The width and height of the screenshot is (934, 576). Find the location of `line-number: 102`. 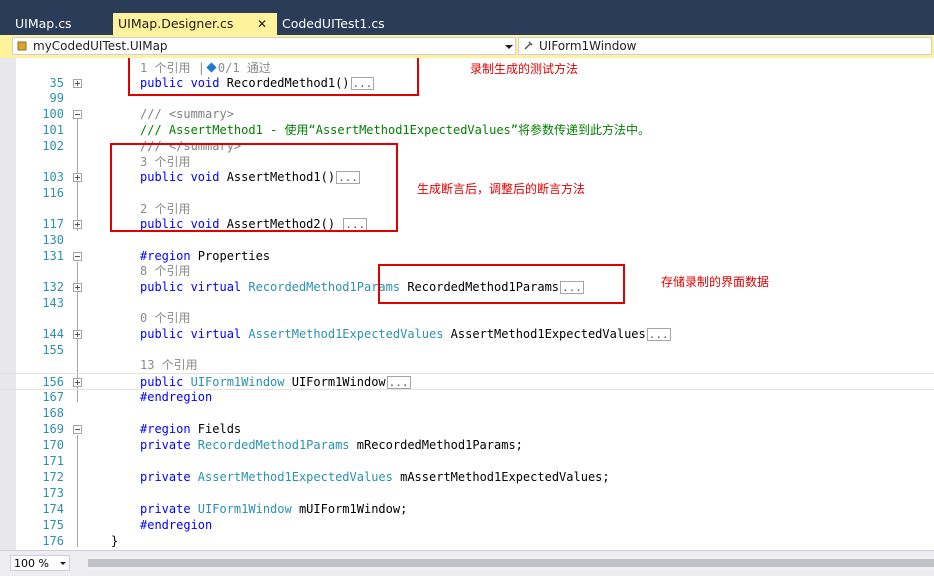

line-number: 102 is located at coordinates (53, 146).